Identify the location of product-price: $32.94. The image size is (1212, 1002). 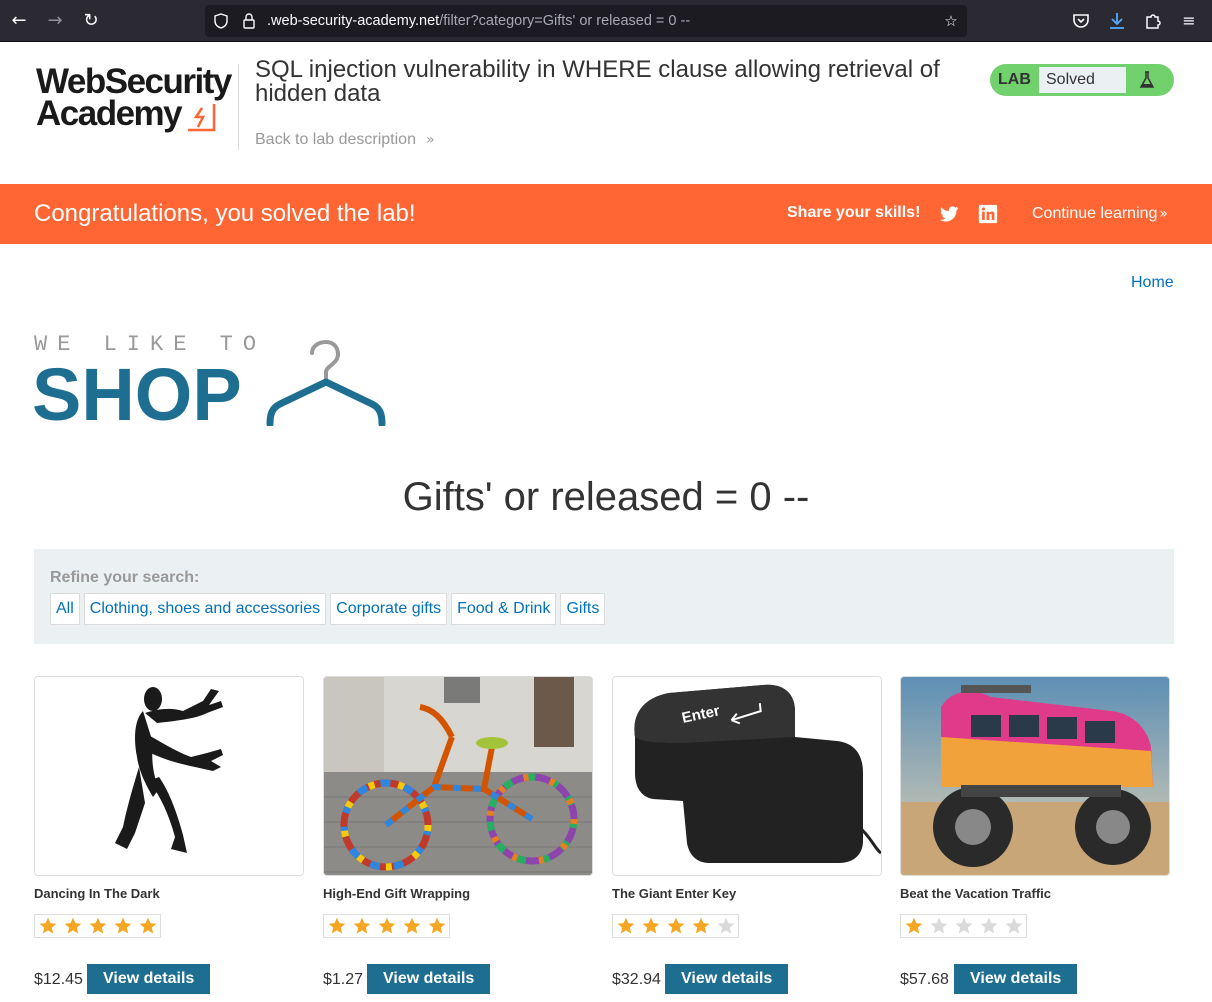
(636, 979).